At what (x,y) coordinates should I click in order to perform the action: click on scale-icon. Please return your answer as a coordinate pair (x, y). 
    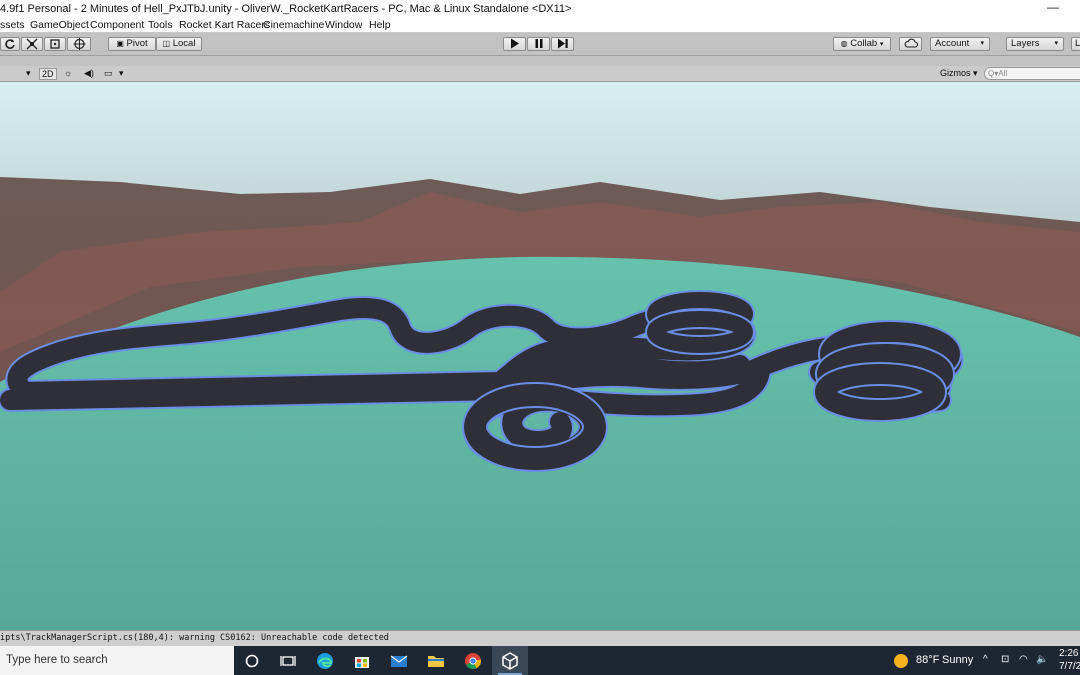
    Looking at the image, I should click on (32, 44).